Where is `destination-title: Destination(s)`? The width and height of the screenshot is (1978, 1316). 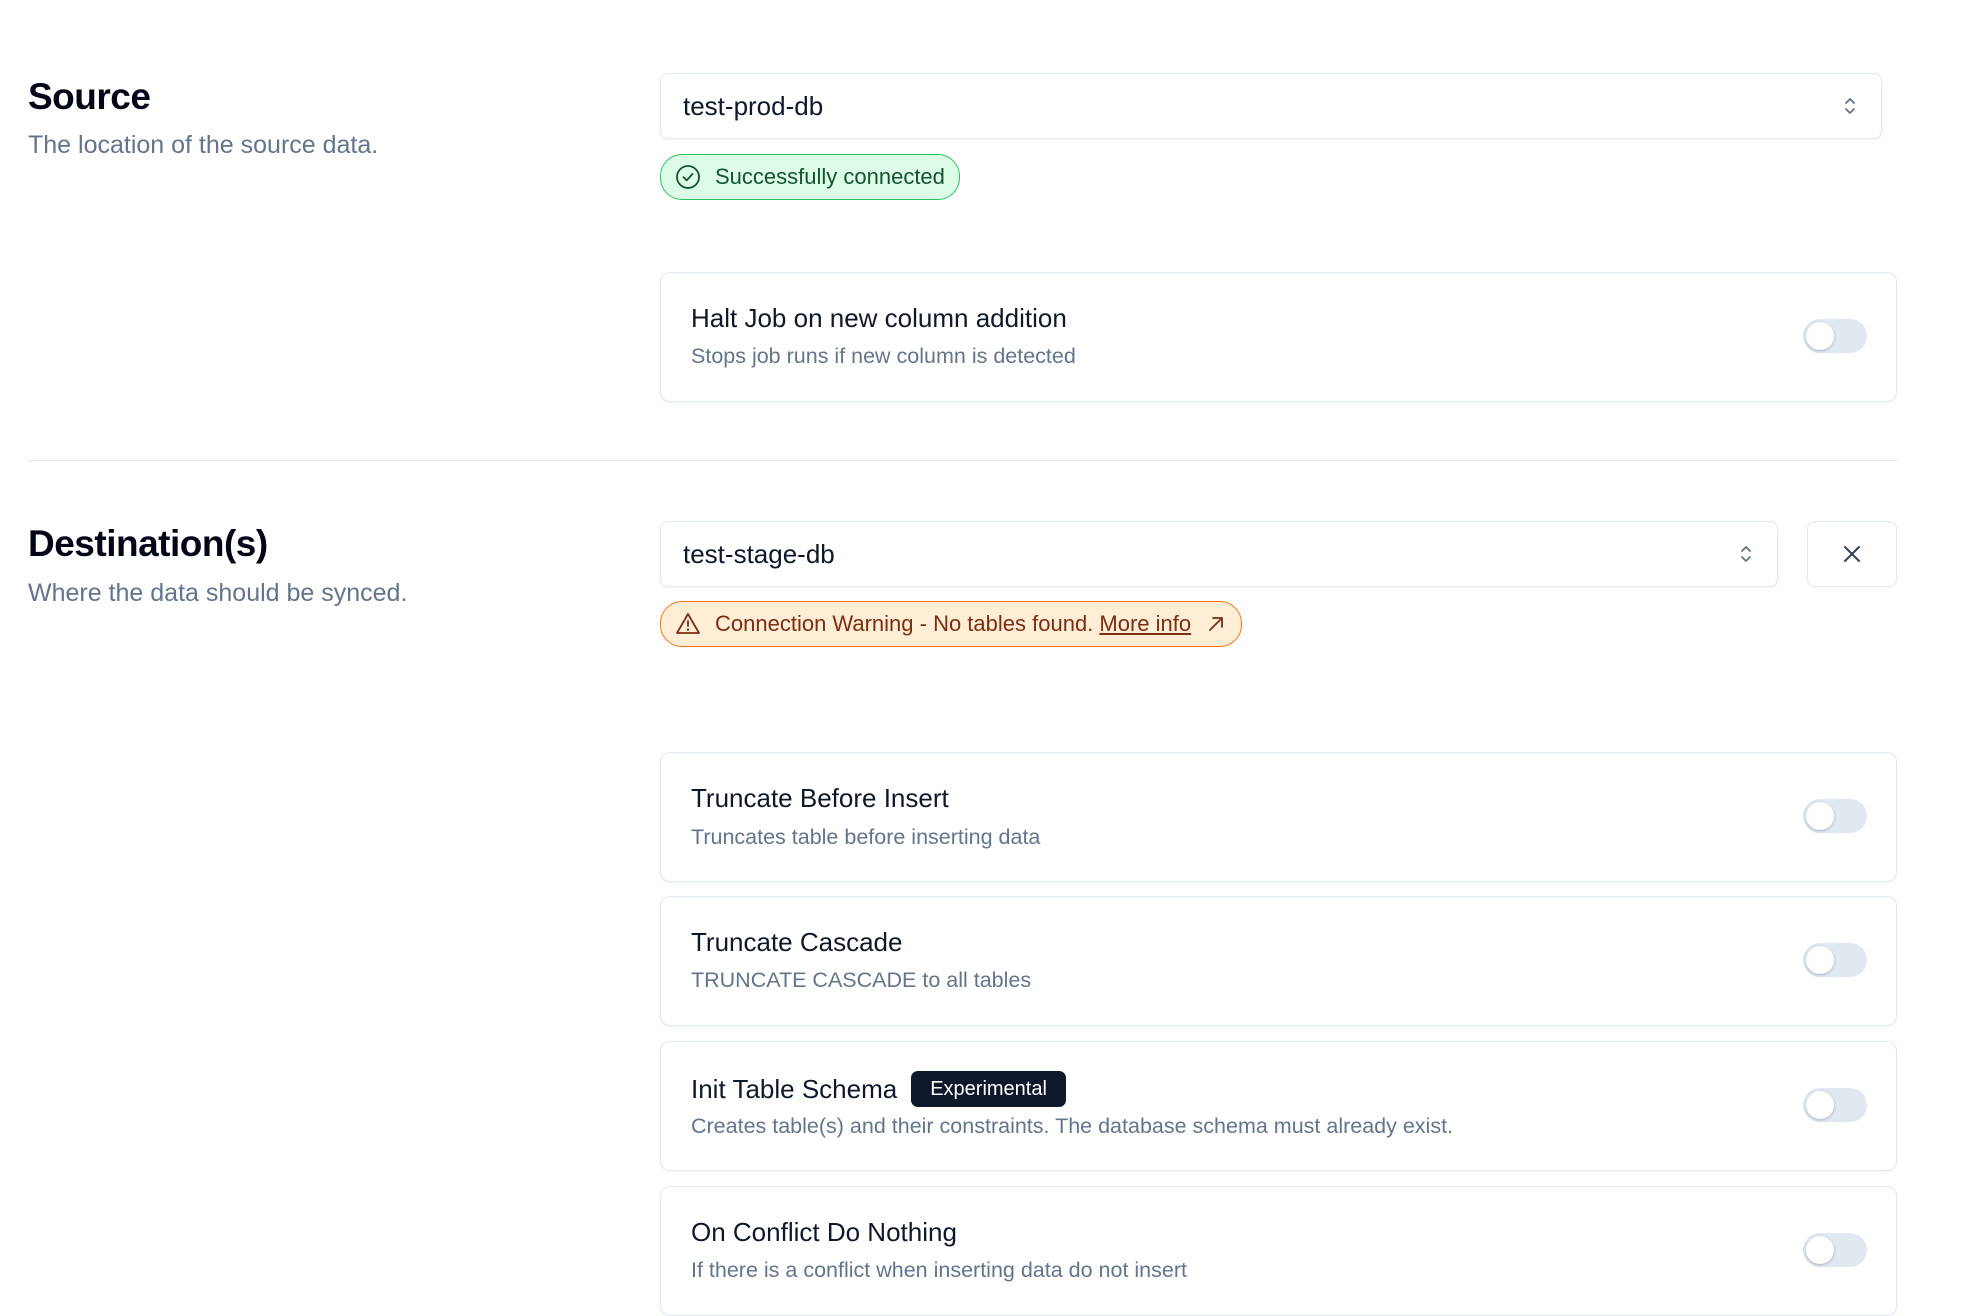 destination-title: Destination(s) is located at coordinates (148, 543).